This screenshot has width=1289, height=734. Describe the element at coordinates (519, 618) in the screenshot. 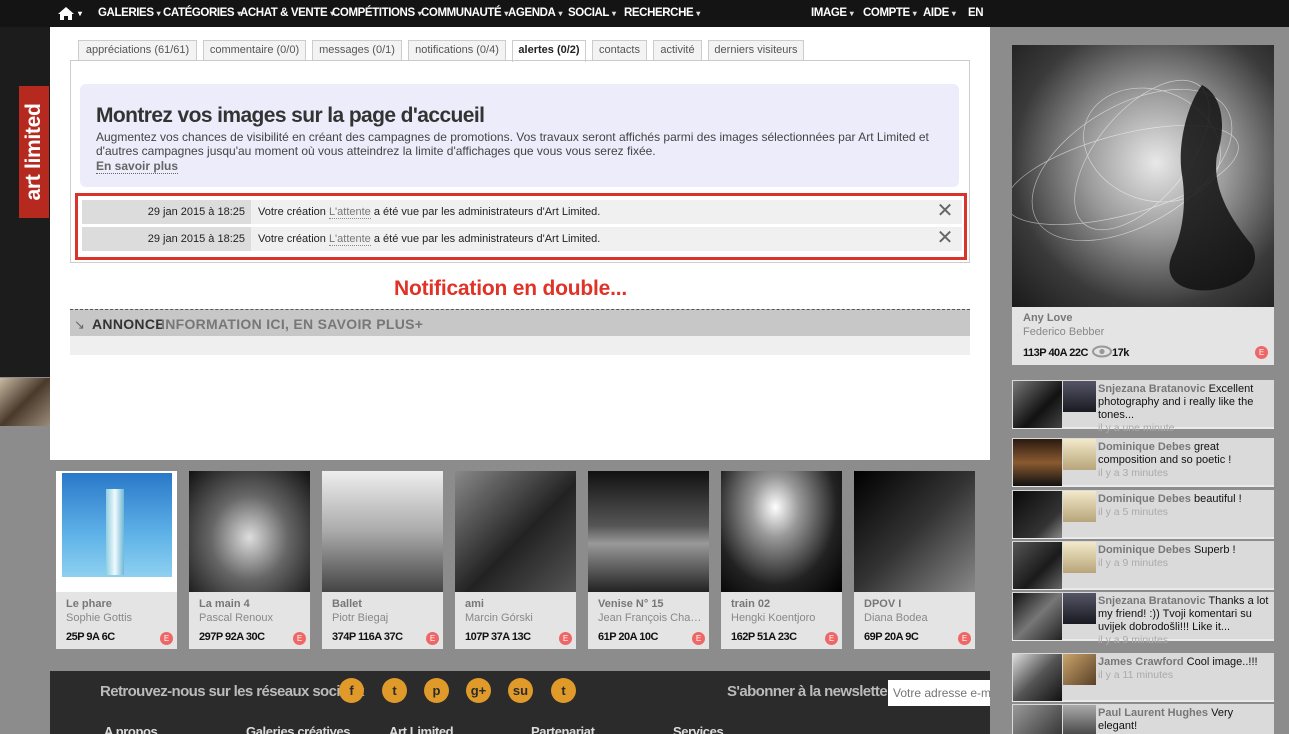

I see `artwork-author: Marcin Górski` at that location.